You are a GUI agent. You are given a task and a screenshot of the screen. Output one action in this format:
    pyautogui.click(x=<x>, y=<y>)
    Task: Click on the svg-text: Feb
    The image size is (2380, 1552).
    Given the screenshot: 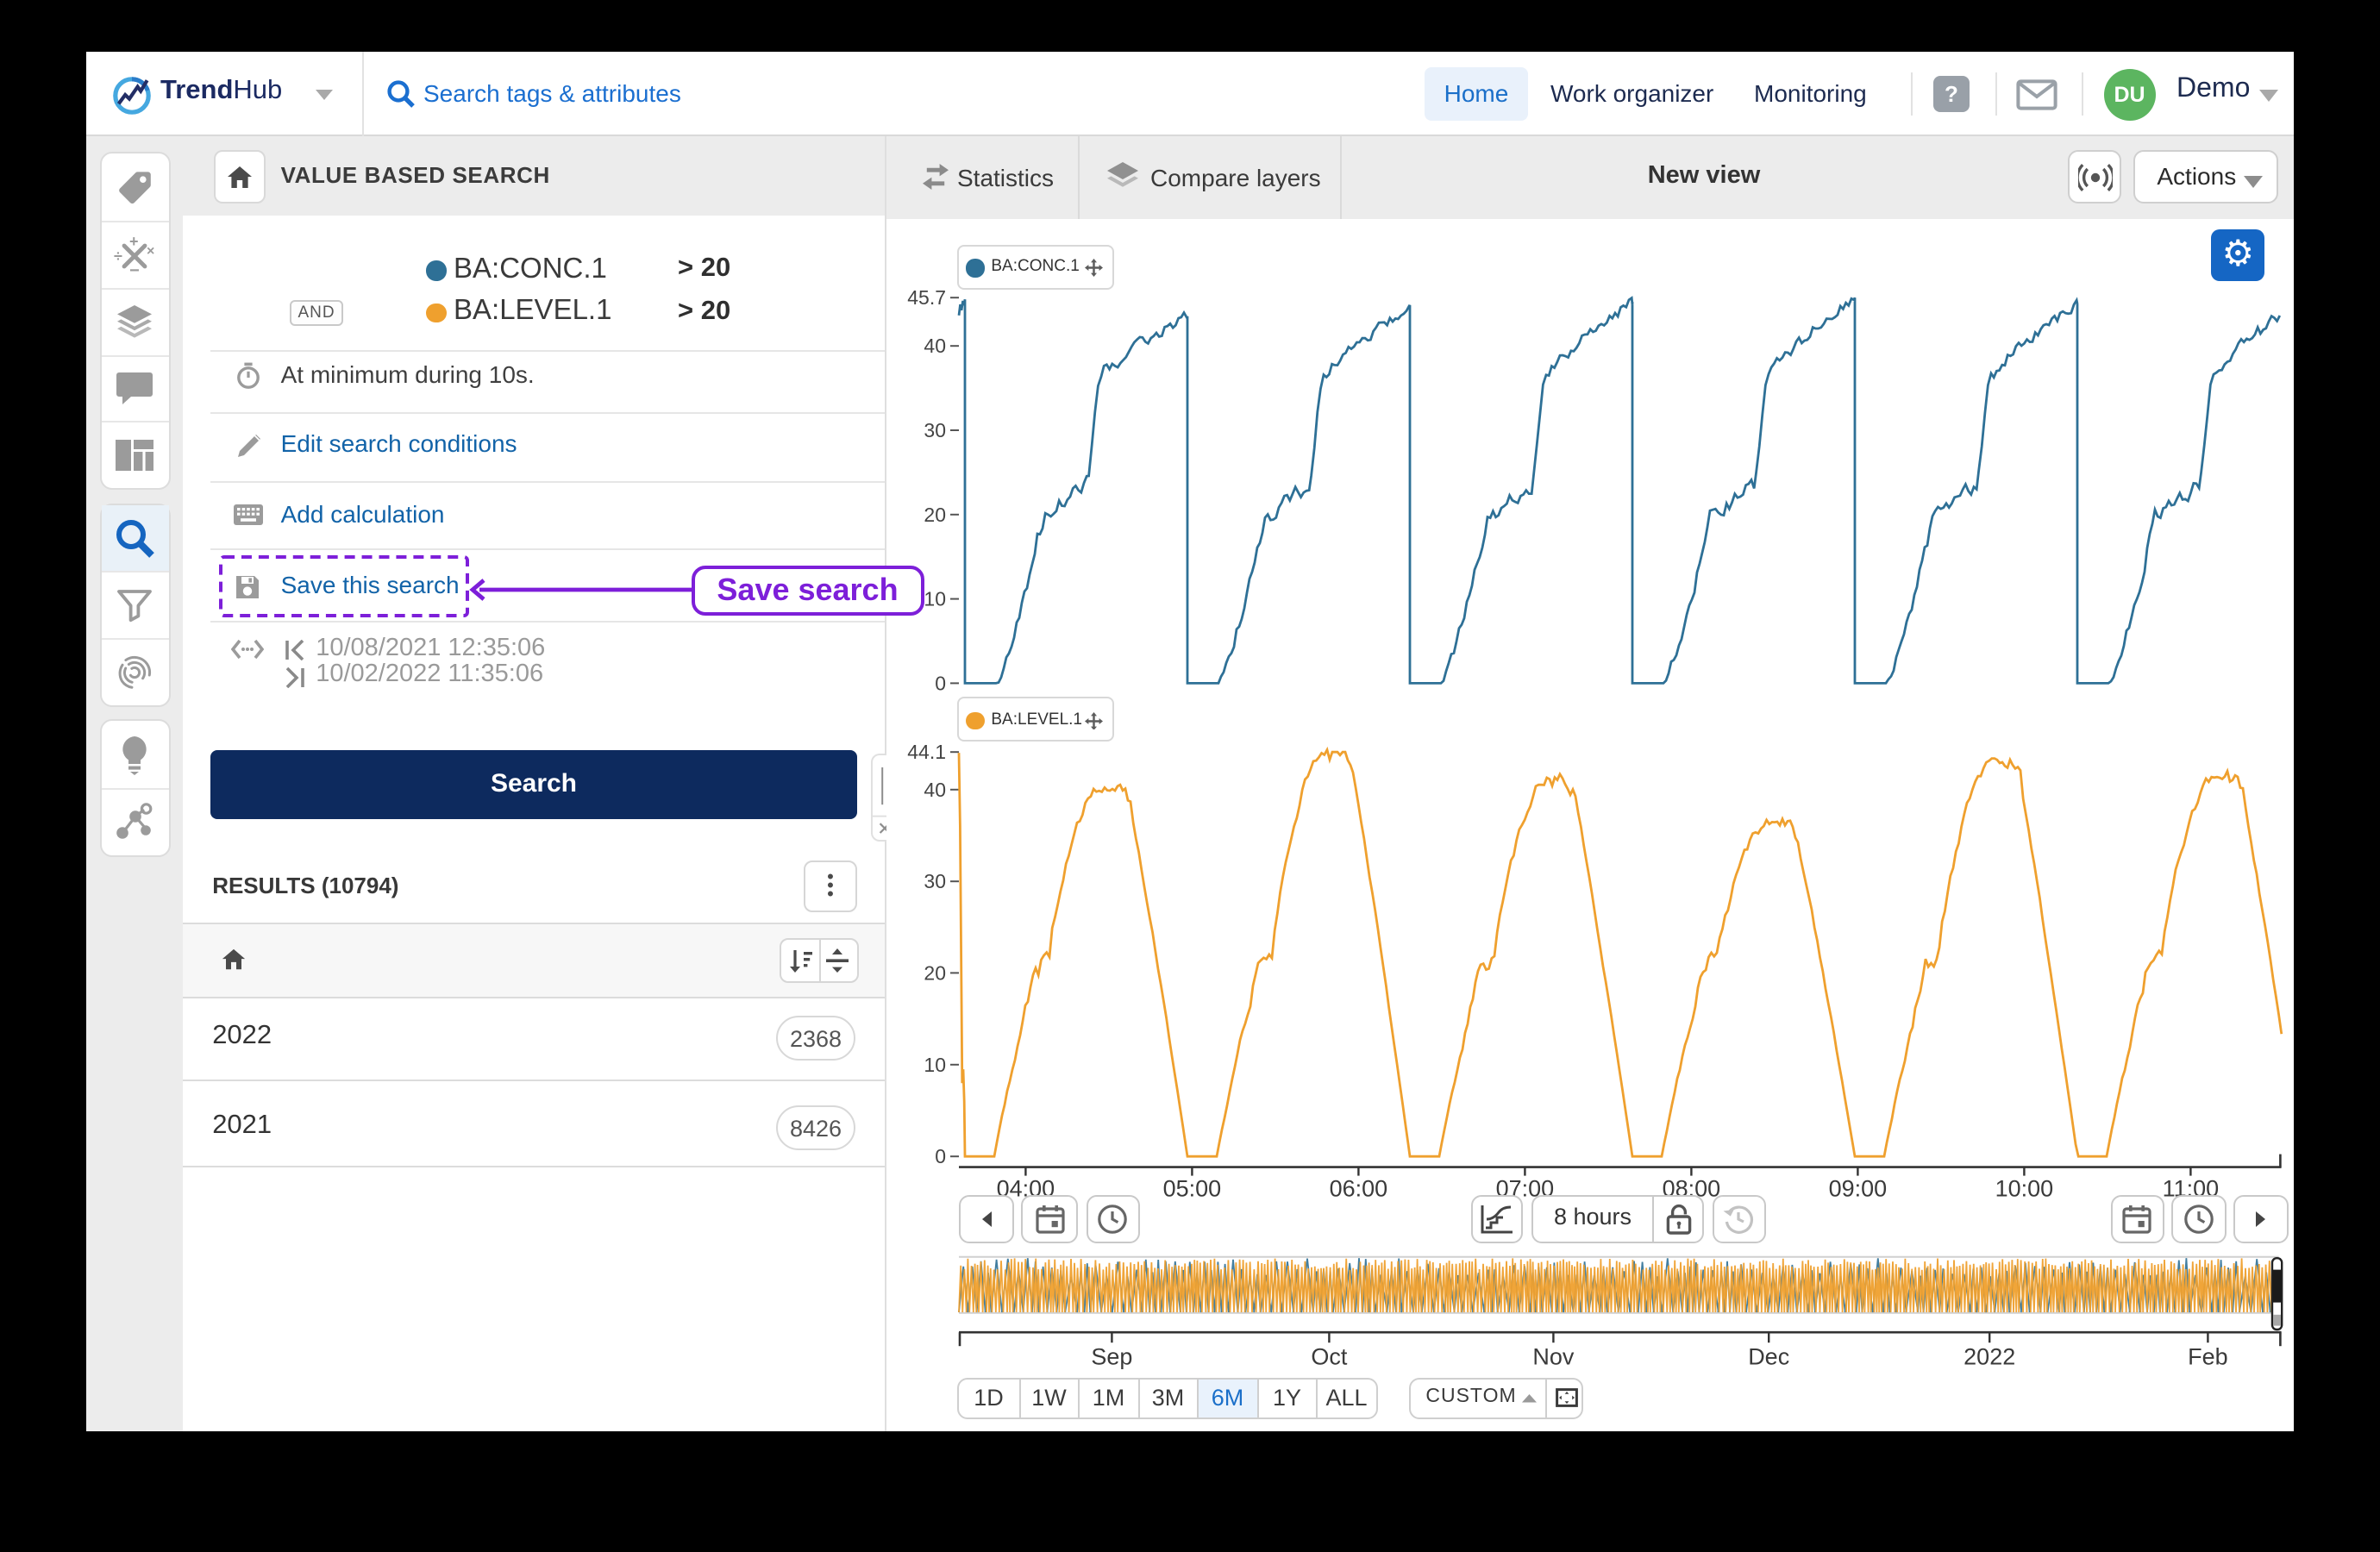 What is the action you would take?
    pyautogui.click(x=2207, y=1357)
    